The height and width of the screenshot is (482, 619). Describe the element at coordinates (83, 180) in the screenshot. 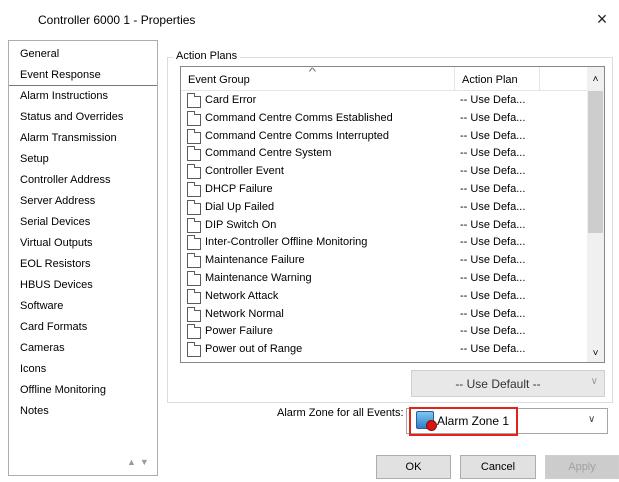

I see `sidebar-item-controller-address: Controller Address` at that location.